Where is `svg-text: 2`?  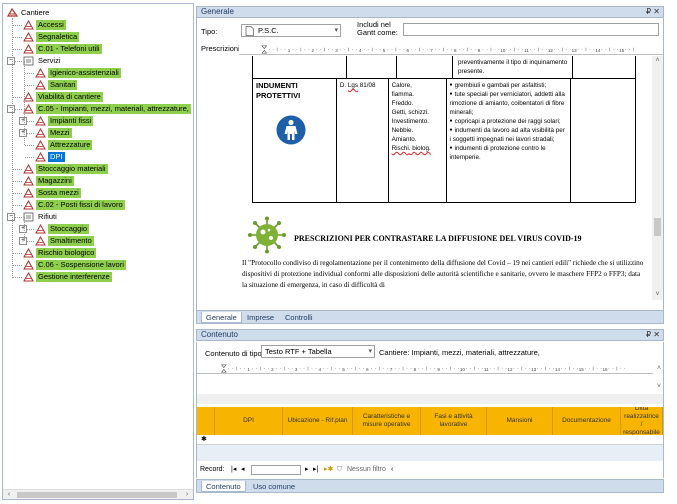
svg-text: 2 is located at coordinates (313, 50).